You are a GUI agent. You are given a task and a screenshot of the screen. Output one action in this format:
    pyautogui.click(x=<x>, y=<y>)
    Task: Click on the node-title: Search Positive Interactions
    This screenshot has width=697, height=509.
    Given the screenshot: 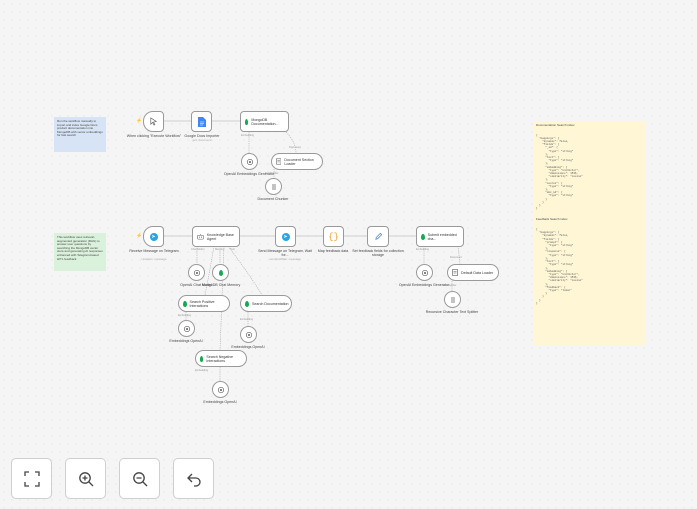 What is the action you would take?
    pyautogui.click(x=202, y=303)
    